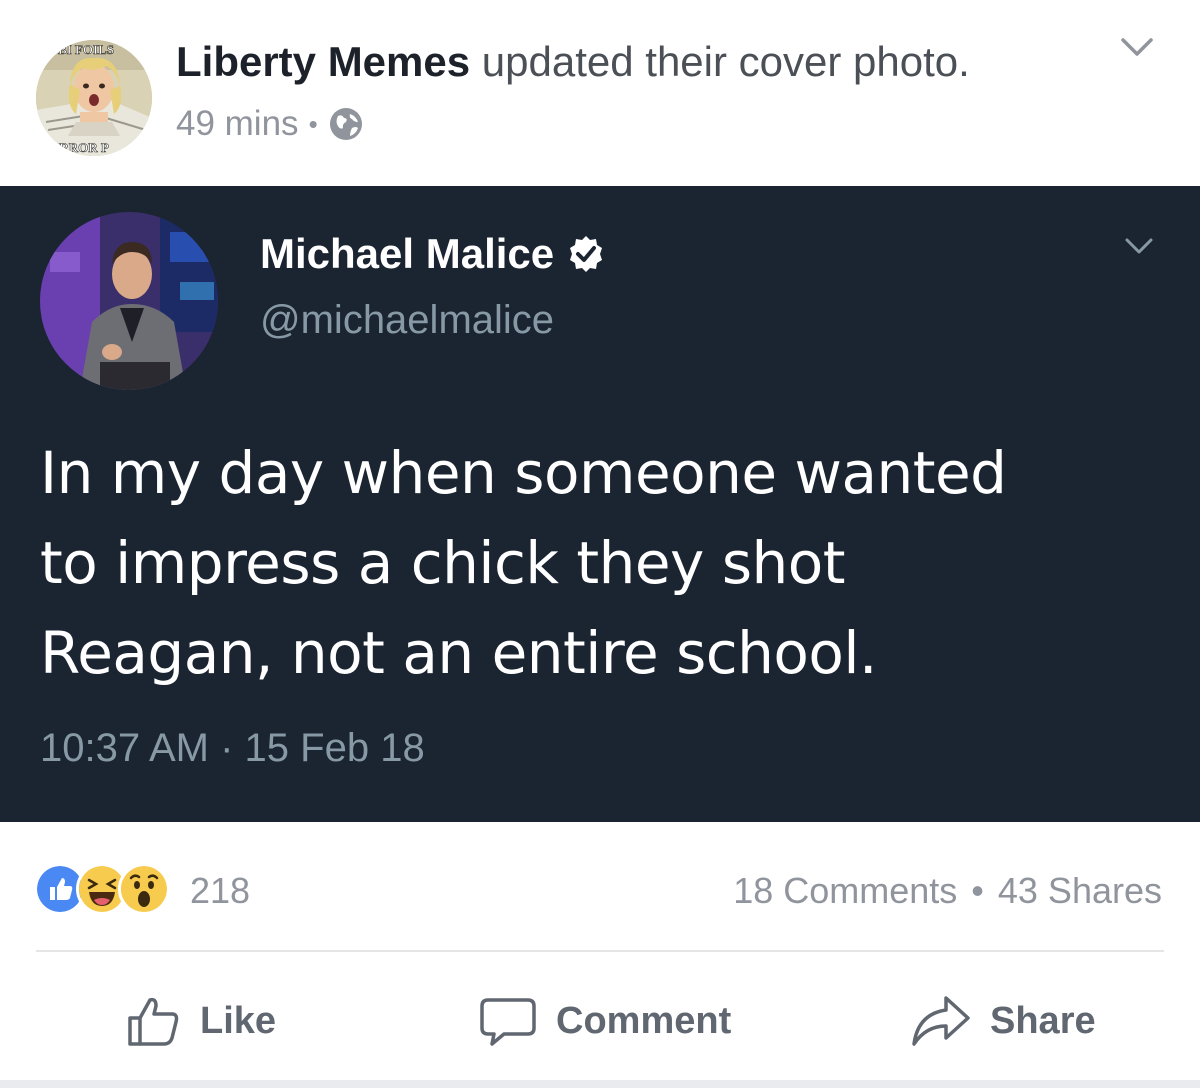  I want to click on tweet-author-avatar, so click(129, 301).